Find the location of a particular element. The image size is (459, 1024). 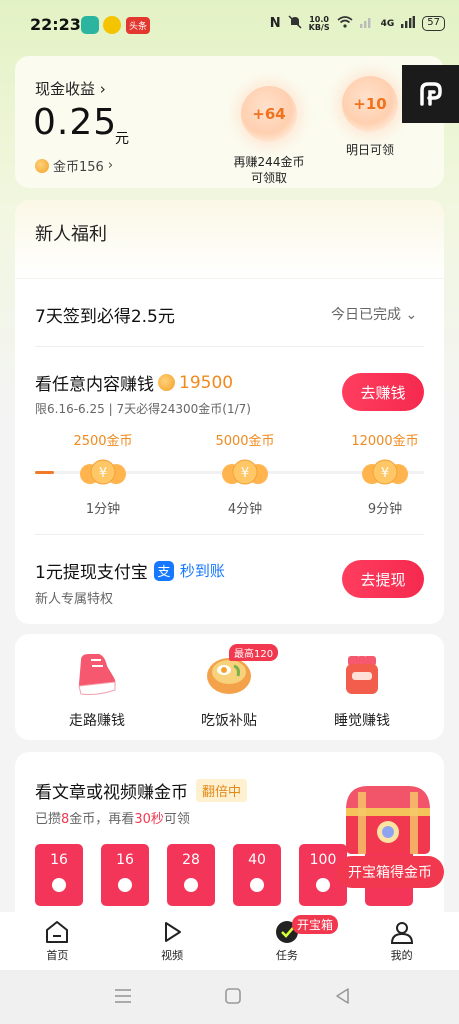

tool-walk: 走路赚钱 is located at coordinates (97, 690).